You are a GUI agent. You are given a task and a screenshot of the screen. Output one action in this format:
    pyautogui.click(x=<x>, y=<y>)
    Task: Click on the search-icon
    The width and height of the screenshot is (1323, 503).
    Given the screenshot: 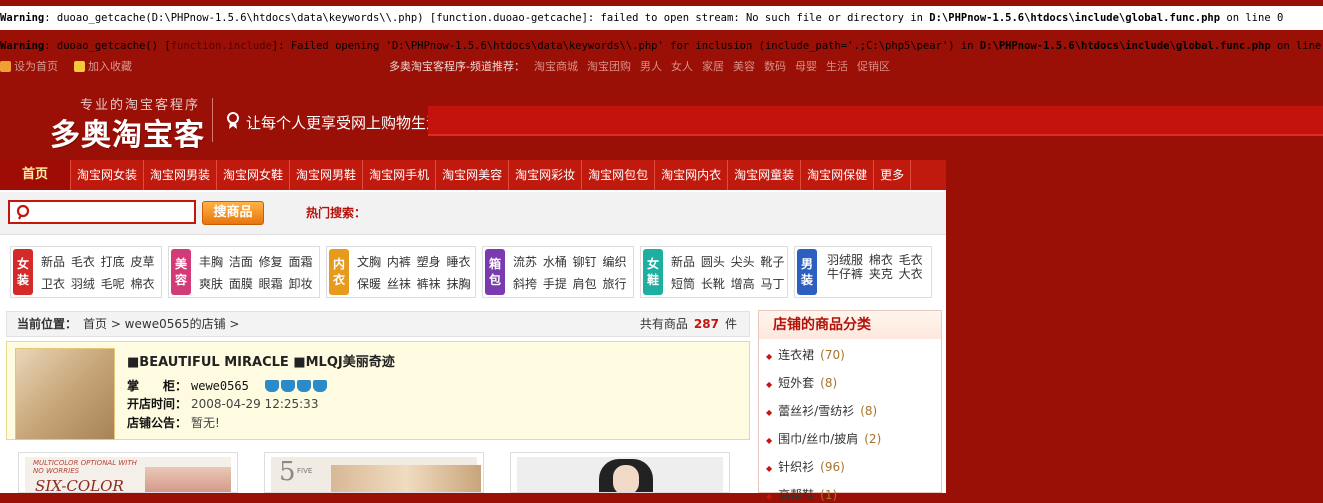 What is the action you would take?
    pyautogui.click(x=23, y=212)
    